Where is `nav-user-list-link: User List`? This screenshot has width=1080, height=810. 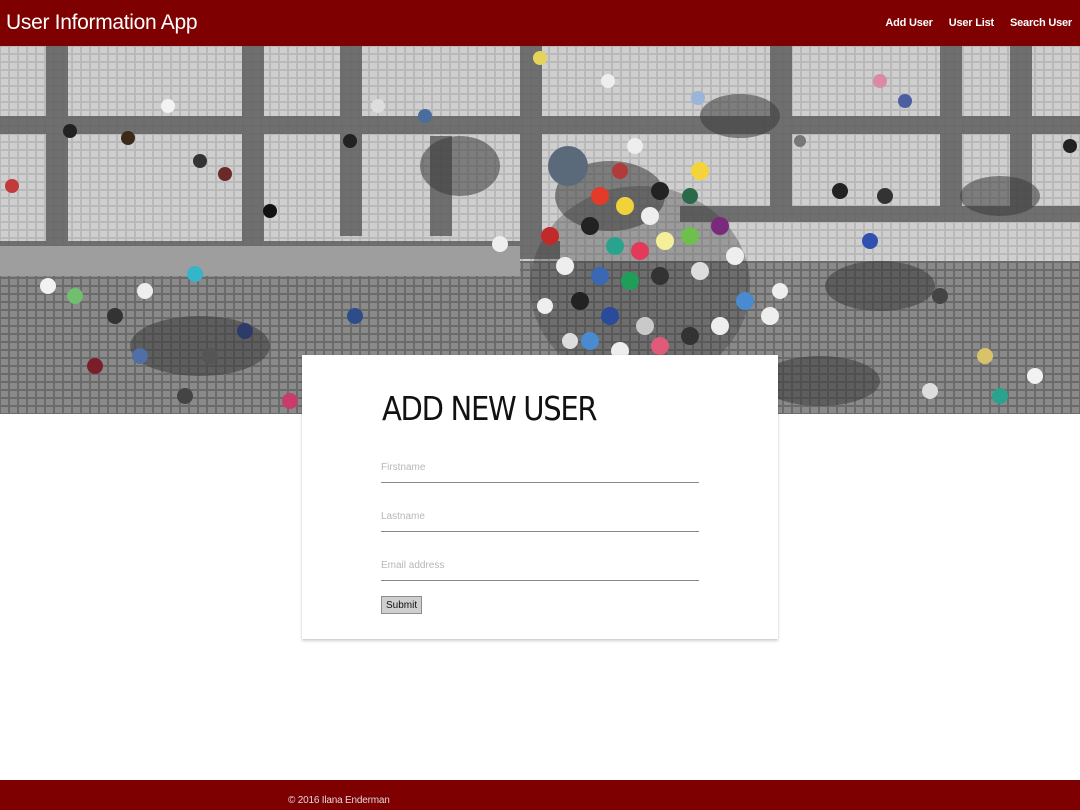
nav-user-list-link: User List is located at coordinates (971, 23).